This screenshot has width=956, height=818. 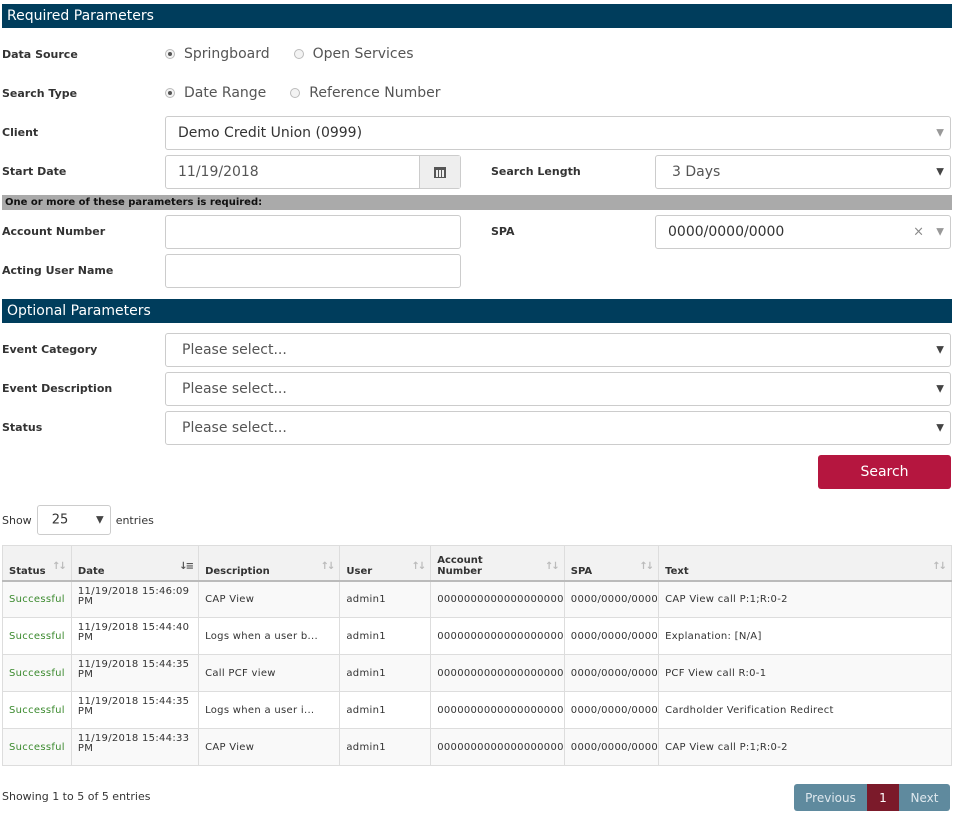 I want to click on page-length-value: 25, so click(x=60, y=520).